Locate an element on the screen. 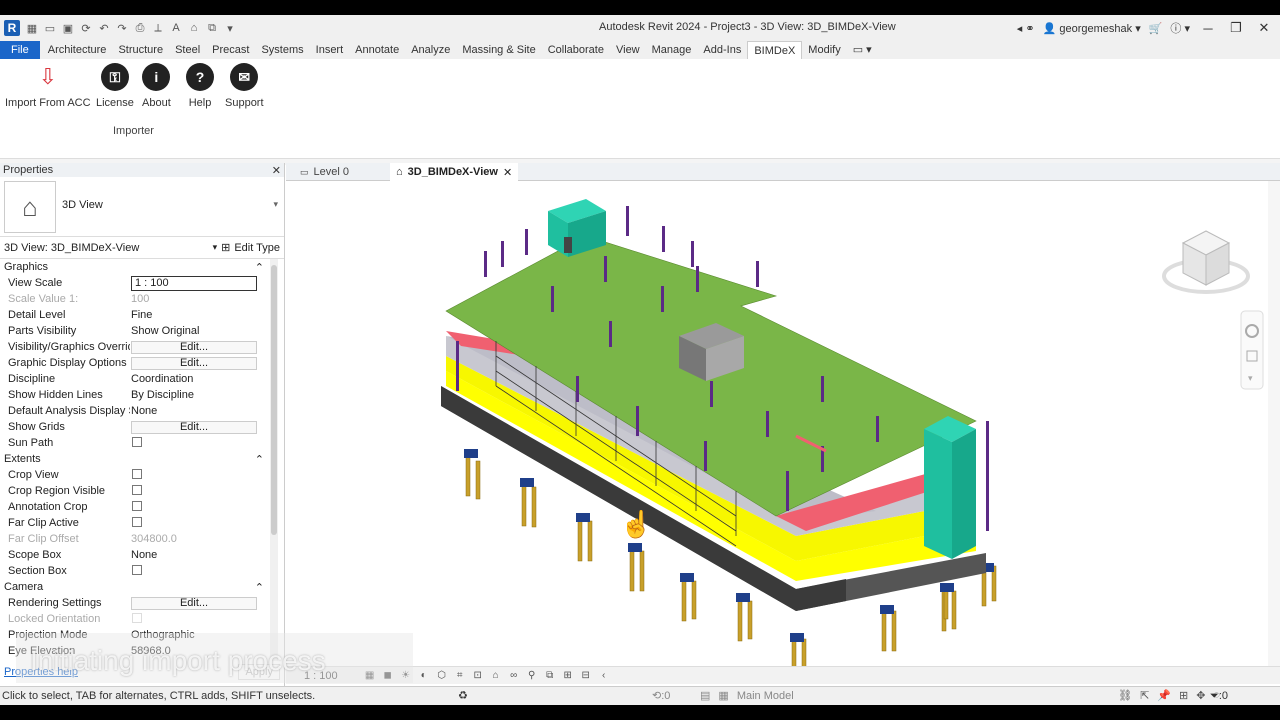 The width and height of the screenshot is (1280, 720). chevron-down-icon: ▾ is located at coordinates (275, 204).